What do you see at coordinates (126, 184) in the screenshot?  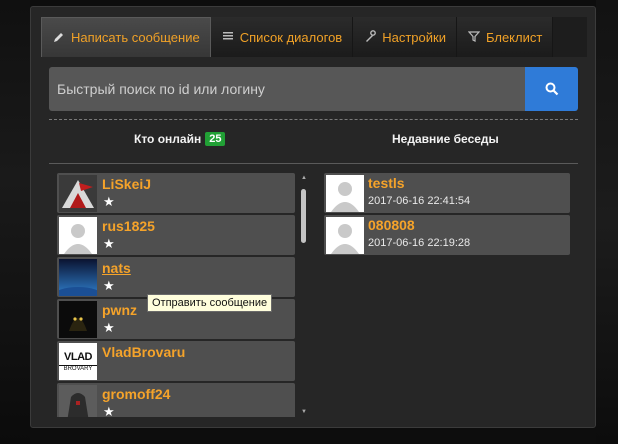 I see `user-name: LiSkeiJ` at bounding box center [126, 184].